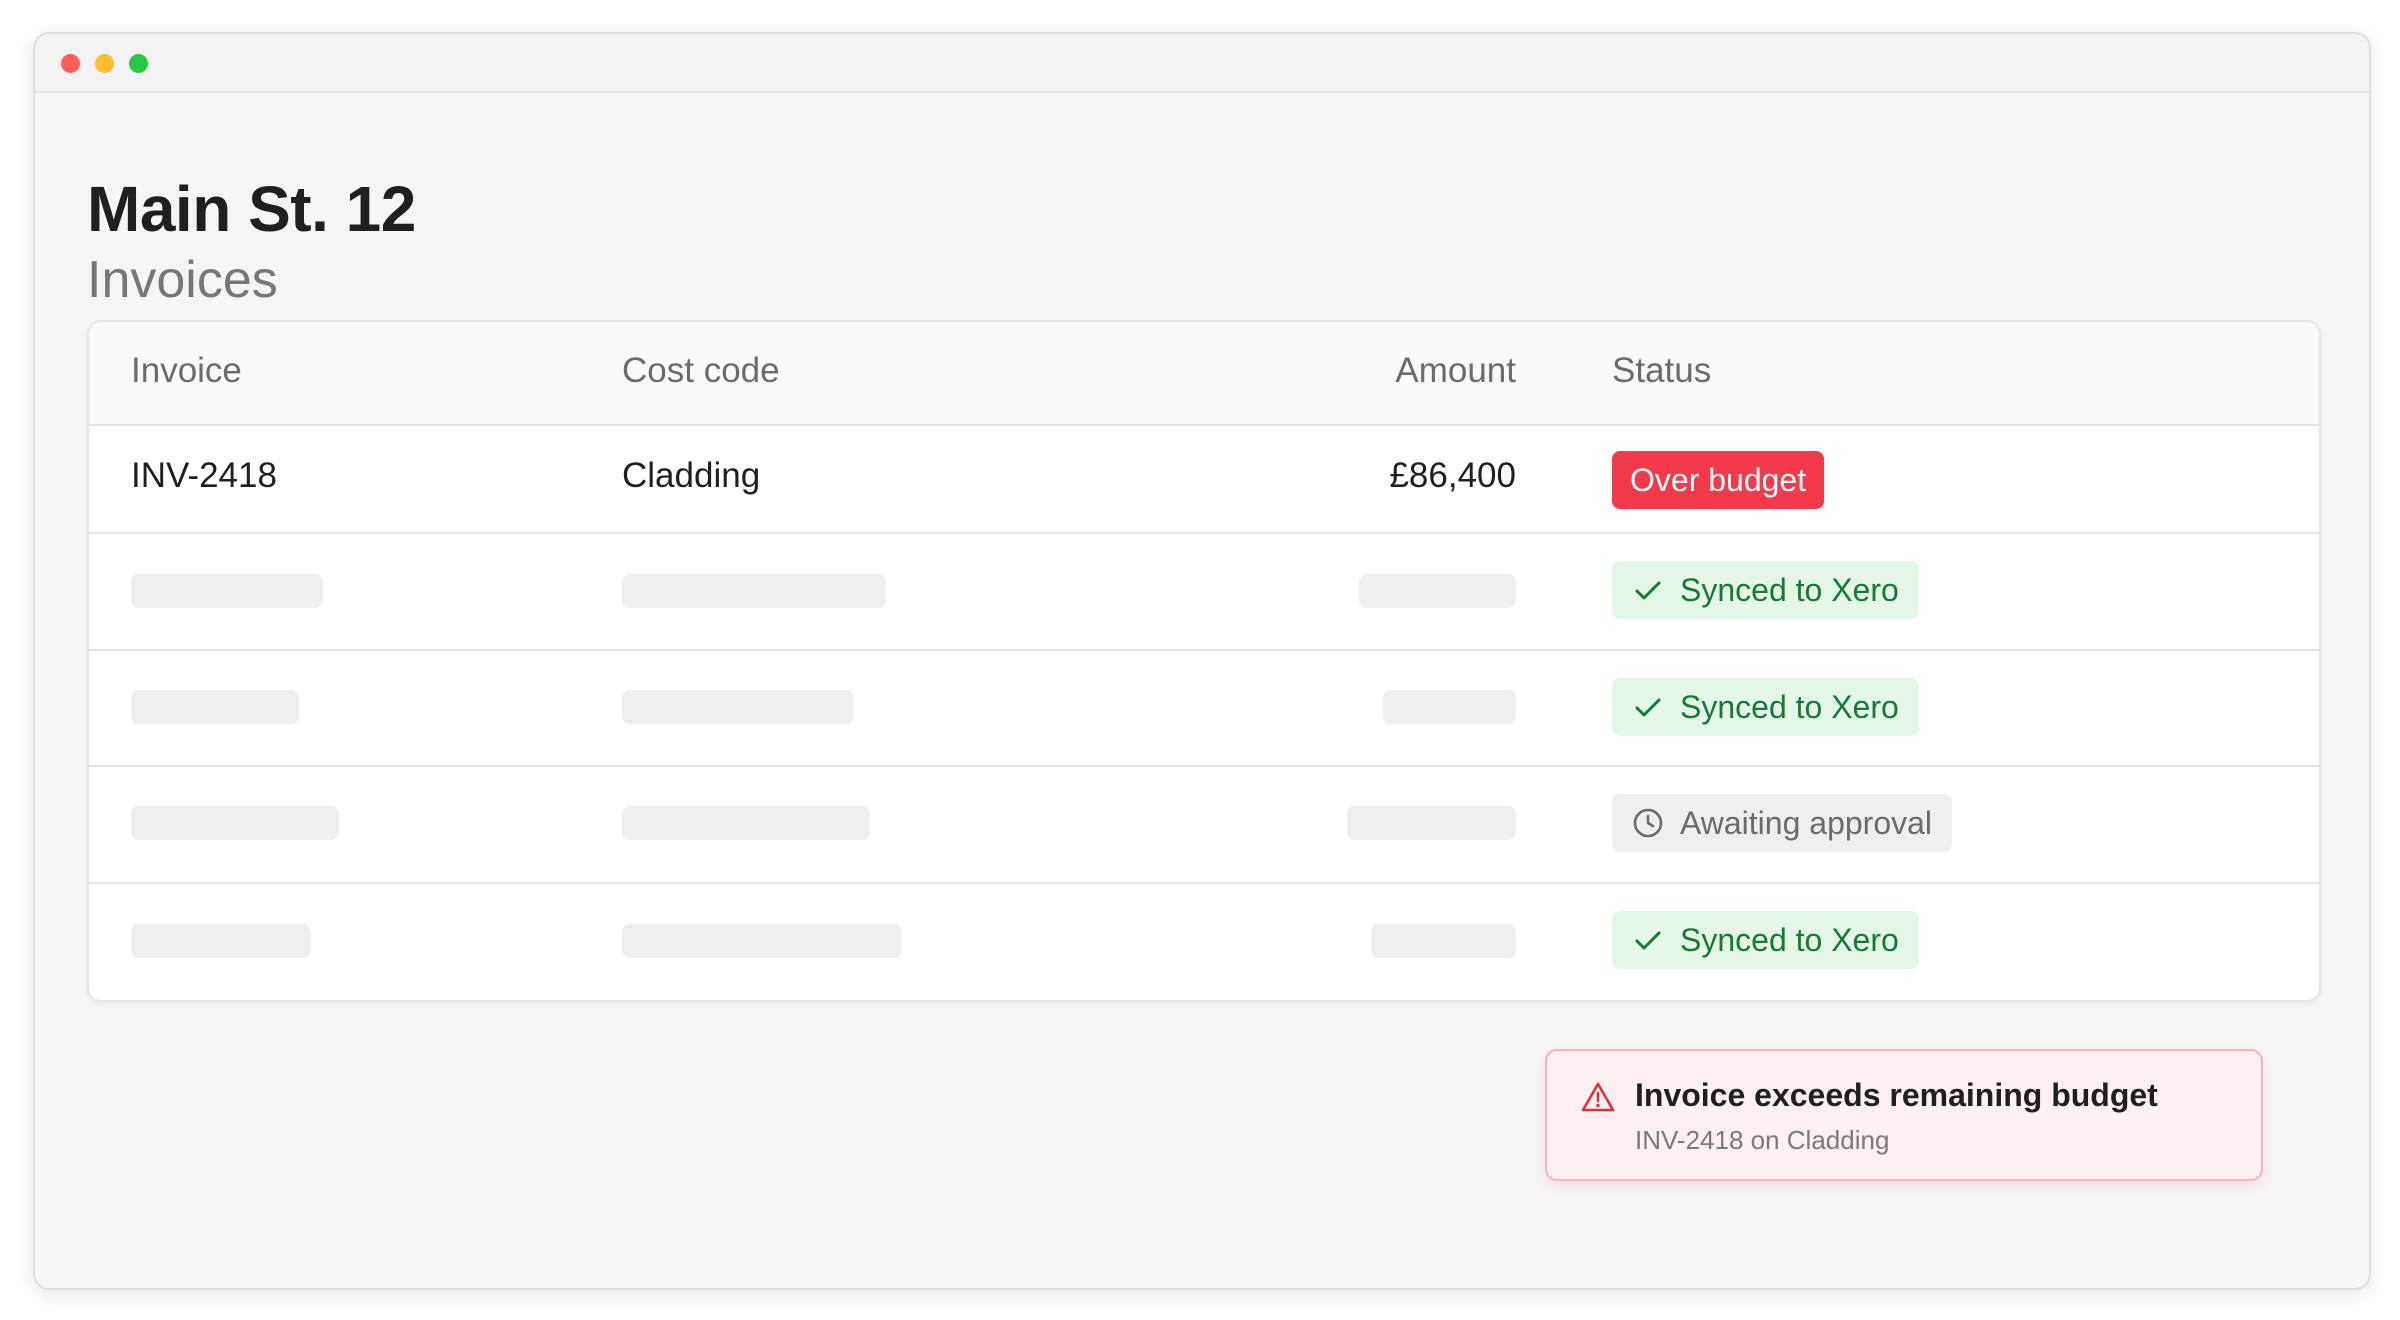 This screenshot has width=2400, height=1320. What do you see at coordinates (1204, 479) in the screenshot?
I see `table-row: INV-2418 Cladding £86,400 Over budget` at bounding box center [1204, 479].